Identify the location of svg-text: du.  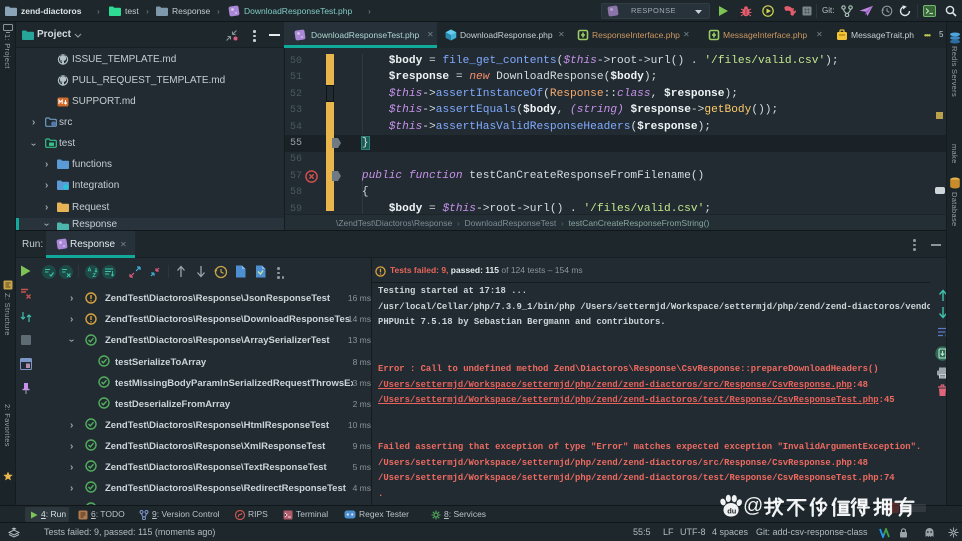
(732, 511).